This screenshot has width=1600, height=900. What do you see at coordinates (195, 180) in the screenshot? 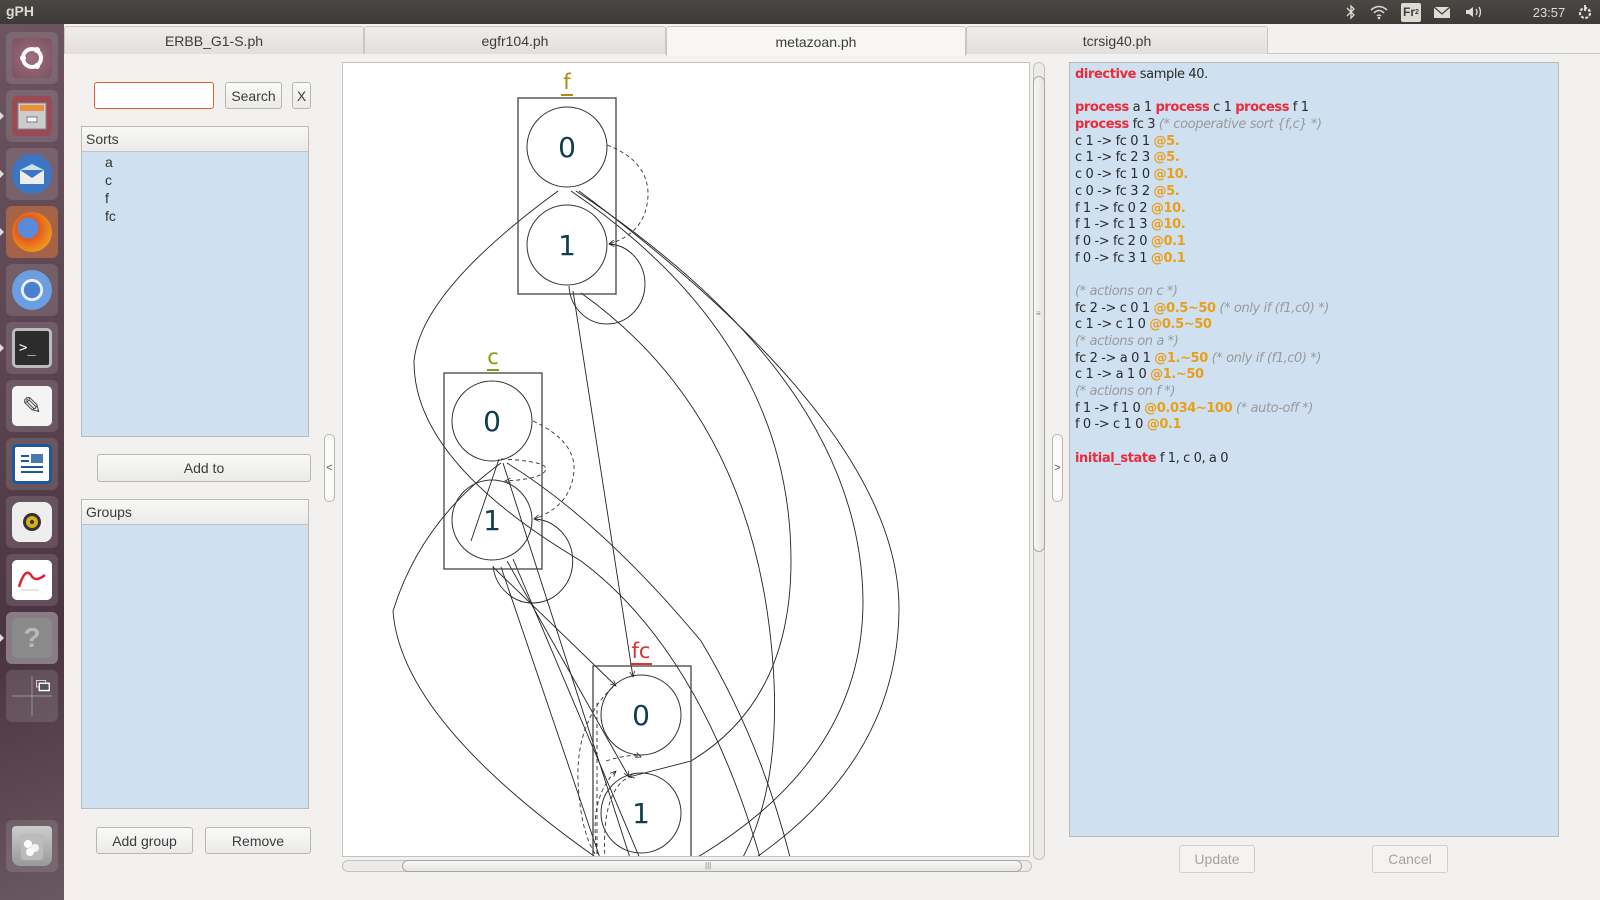
I see `sort-item: c` at bounding box center [195, 180].